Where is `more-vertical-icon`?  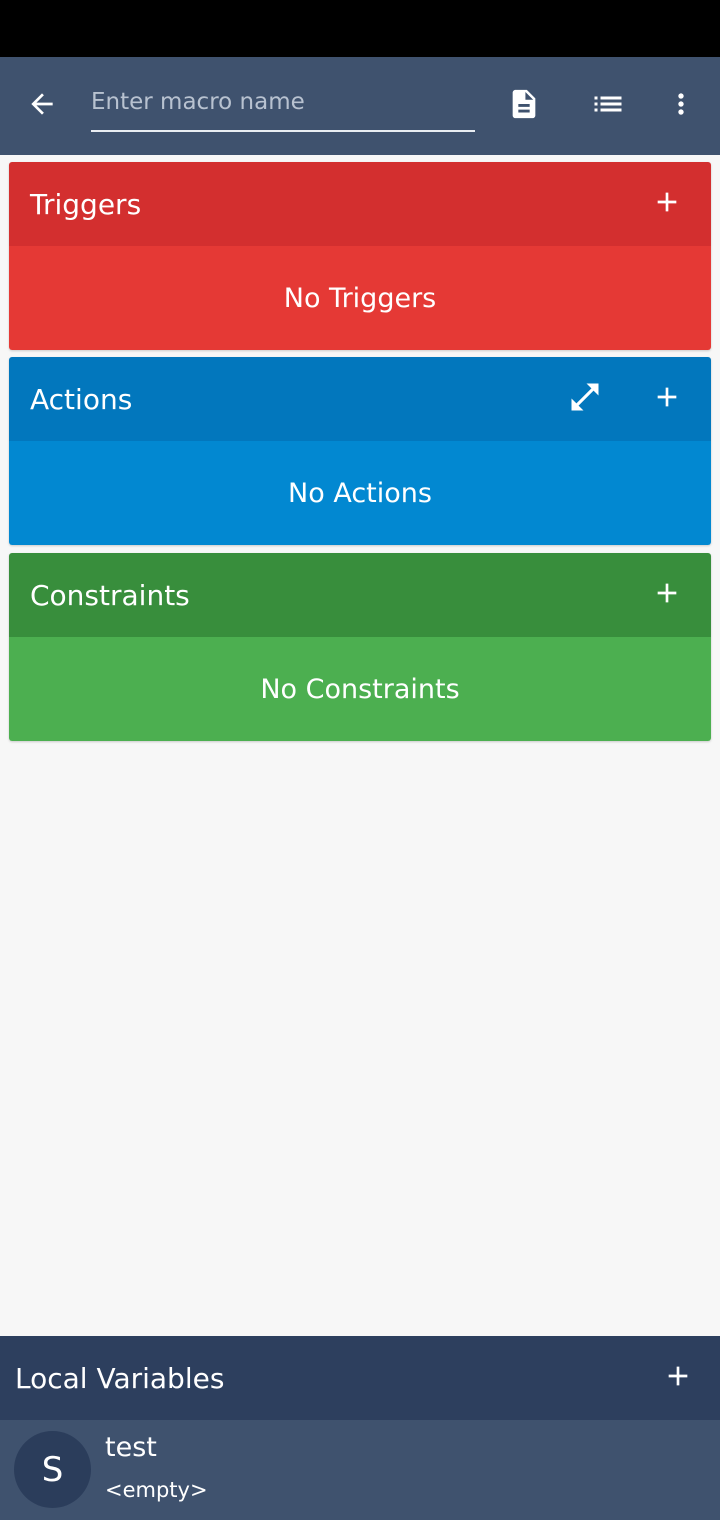 more-vertical-icon is located at coordinates (681, 106).